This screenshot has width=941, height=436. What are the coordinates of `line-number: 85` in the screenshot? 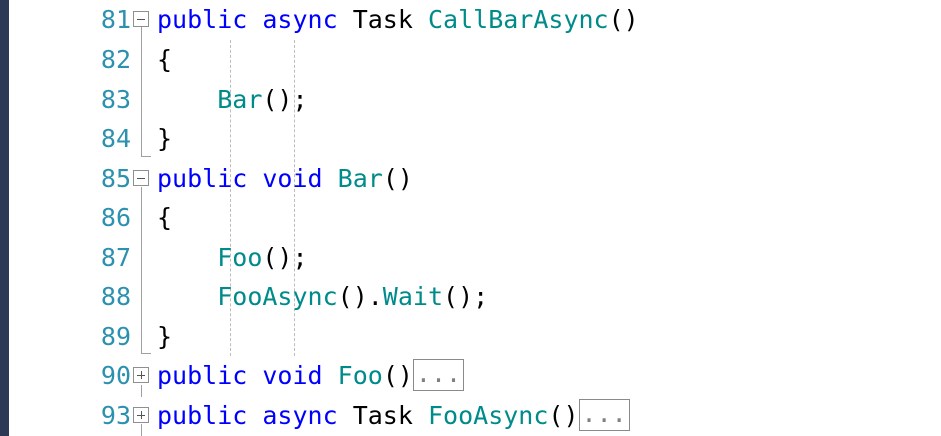 It's located at (115, 178).